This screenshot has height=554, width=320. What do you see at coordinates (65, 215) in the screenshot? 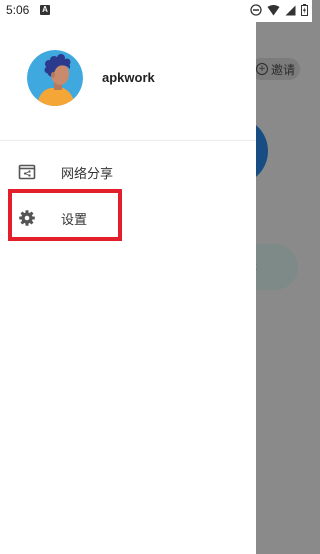
I see `highlight-annotation-box` at bounding box center [65, 215].